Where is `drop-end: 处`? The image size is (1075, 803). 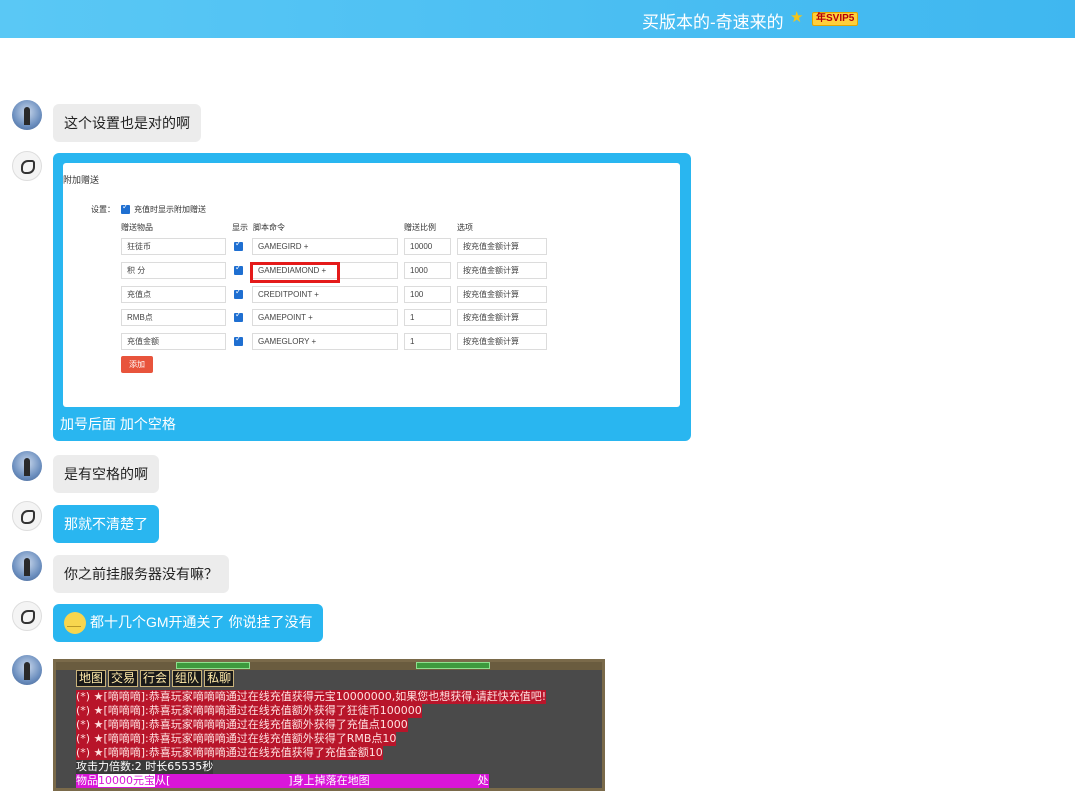 drop-end: 处 is located at coordinates (483, 780).